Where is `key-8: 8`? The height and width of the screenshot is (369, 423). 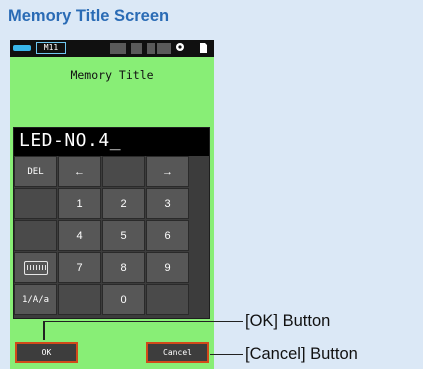
key-8: 8 is located at coordinates (123, 267).